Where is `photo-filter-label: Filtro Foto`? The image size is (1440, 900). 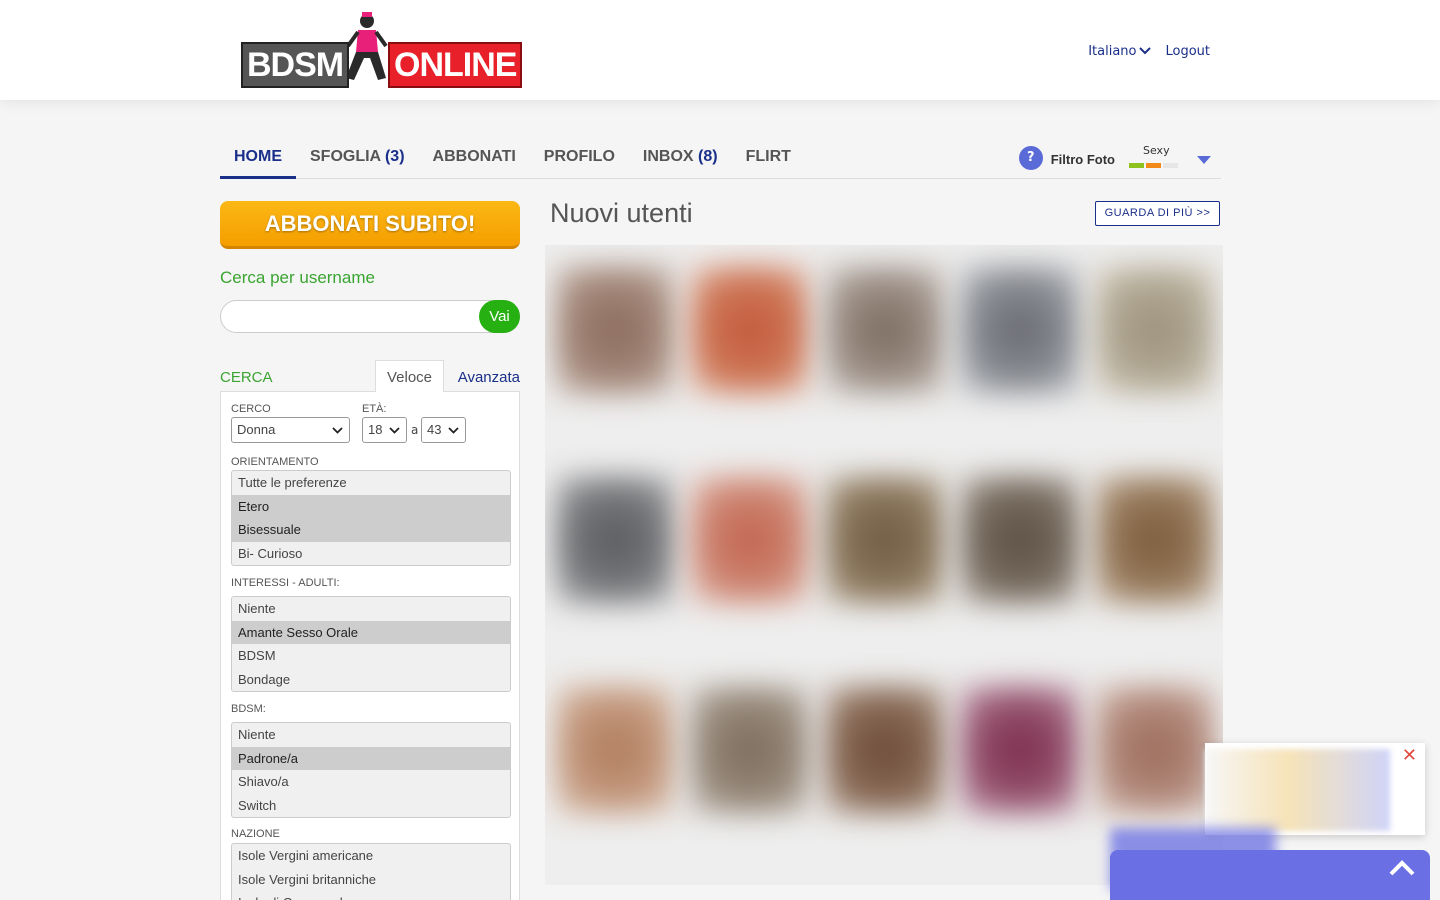 photo-filter-label: Filtro Foto is located at coordinates (1082, 159).